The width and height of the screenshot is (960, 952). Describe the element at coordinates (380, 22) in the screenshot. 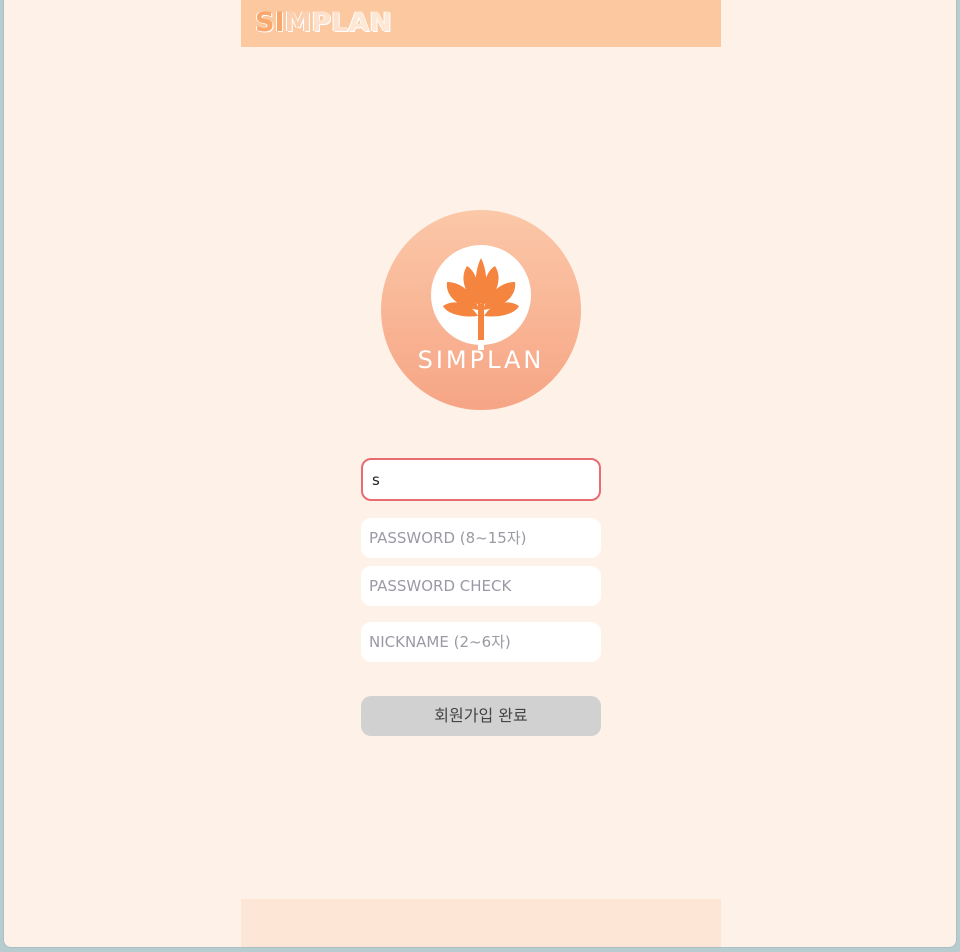

I see `brand-letter: N` at that location.